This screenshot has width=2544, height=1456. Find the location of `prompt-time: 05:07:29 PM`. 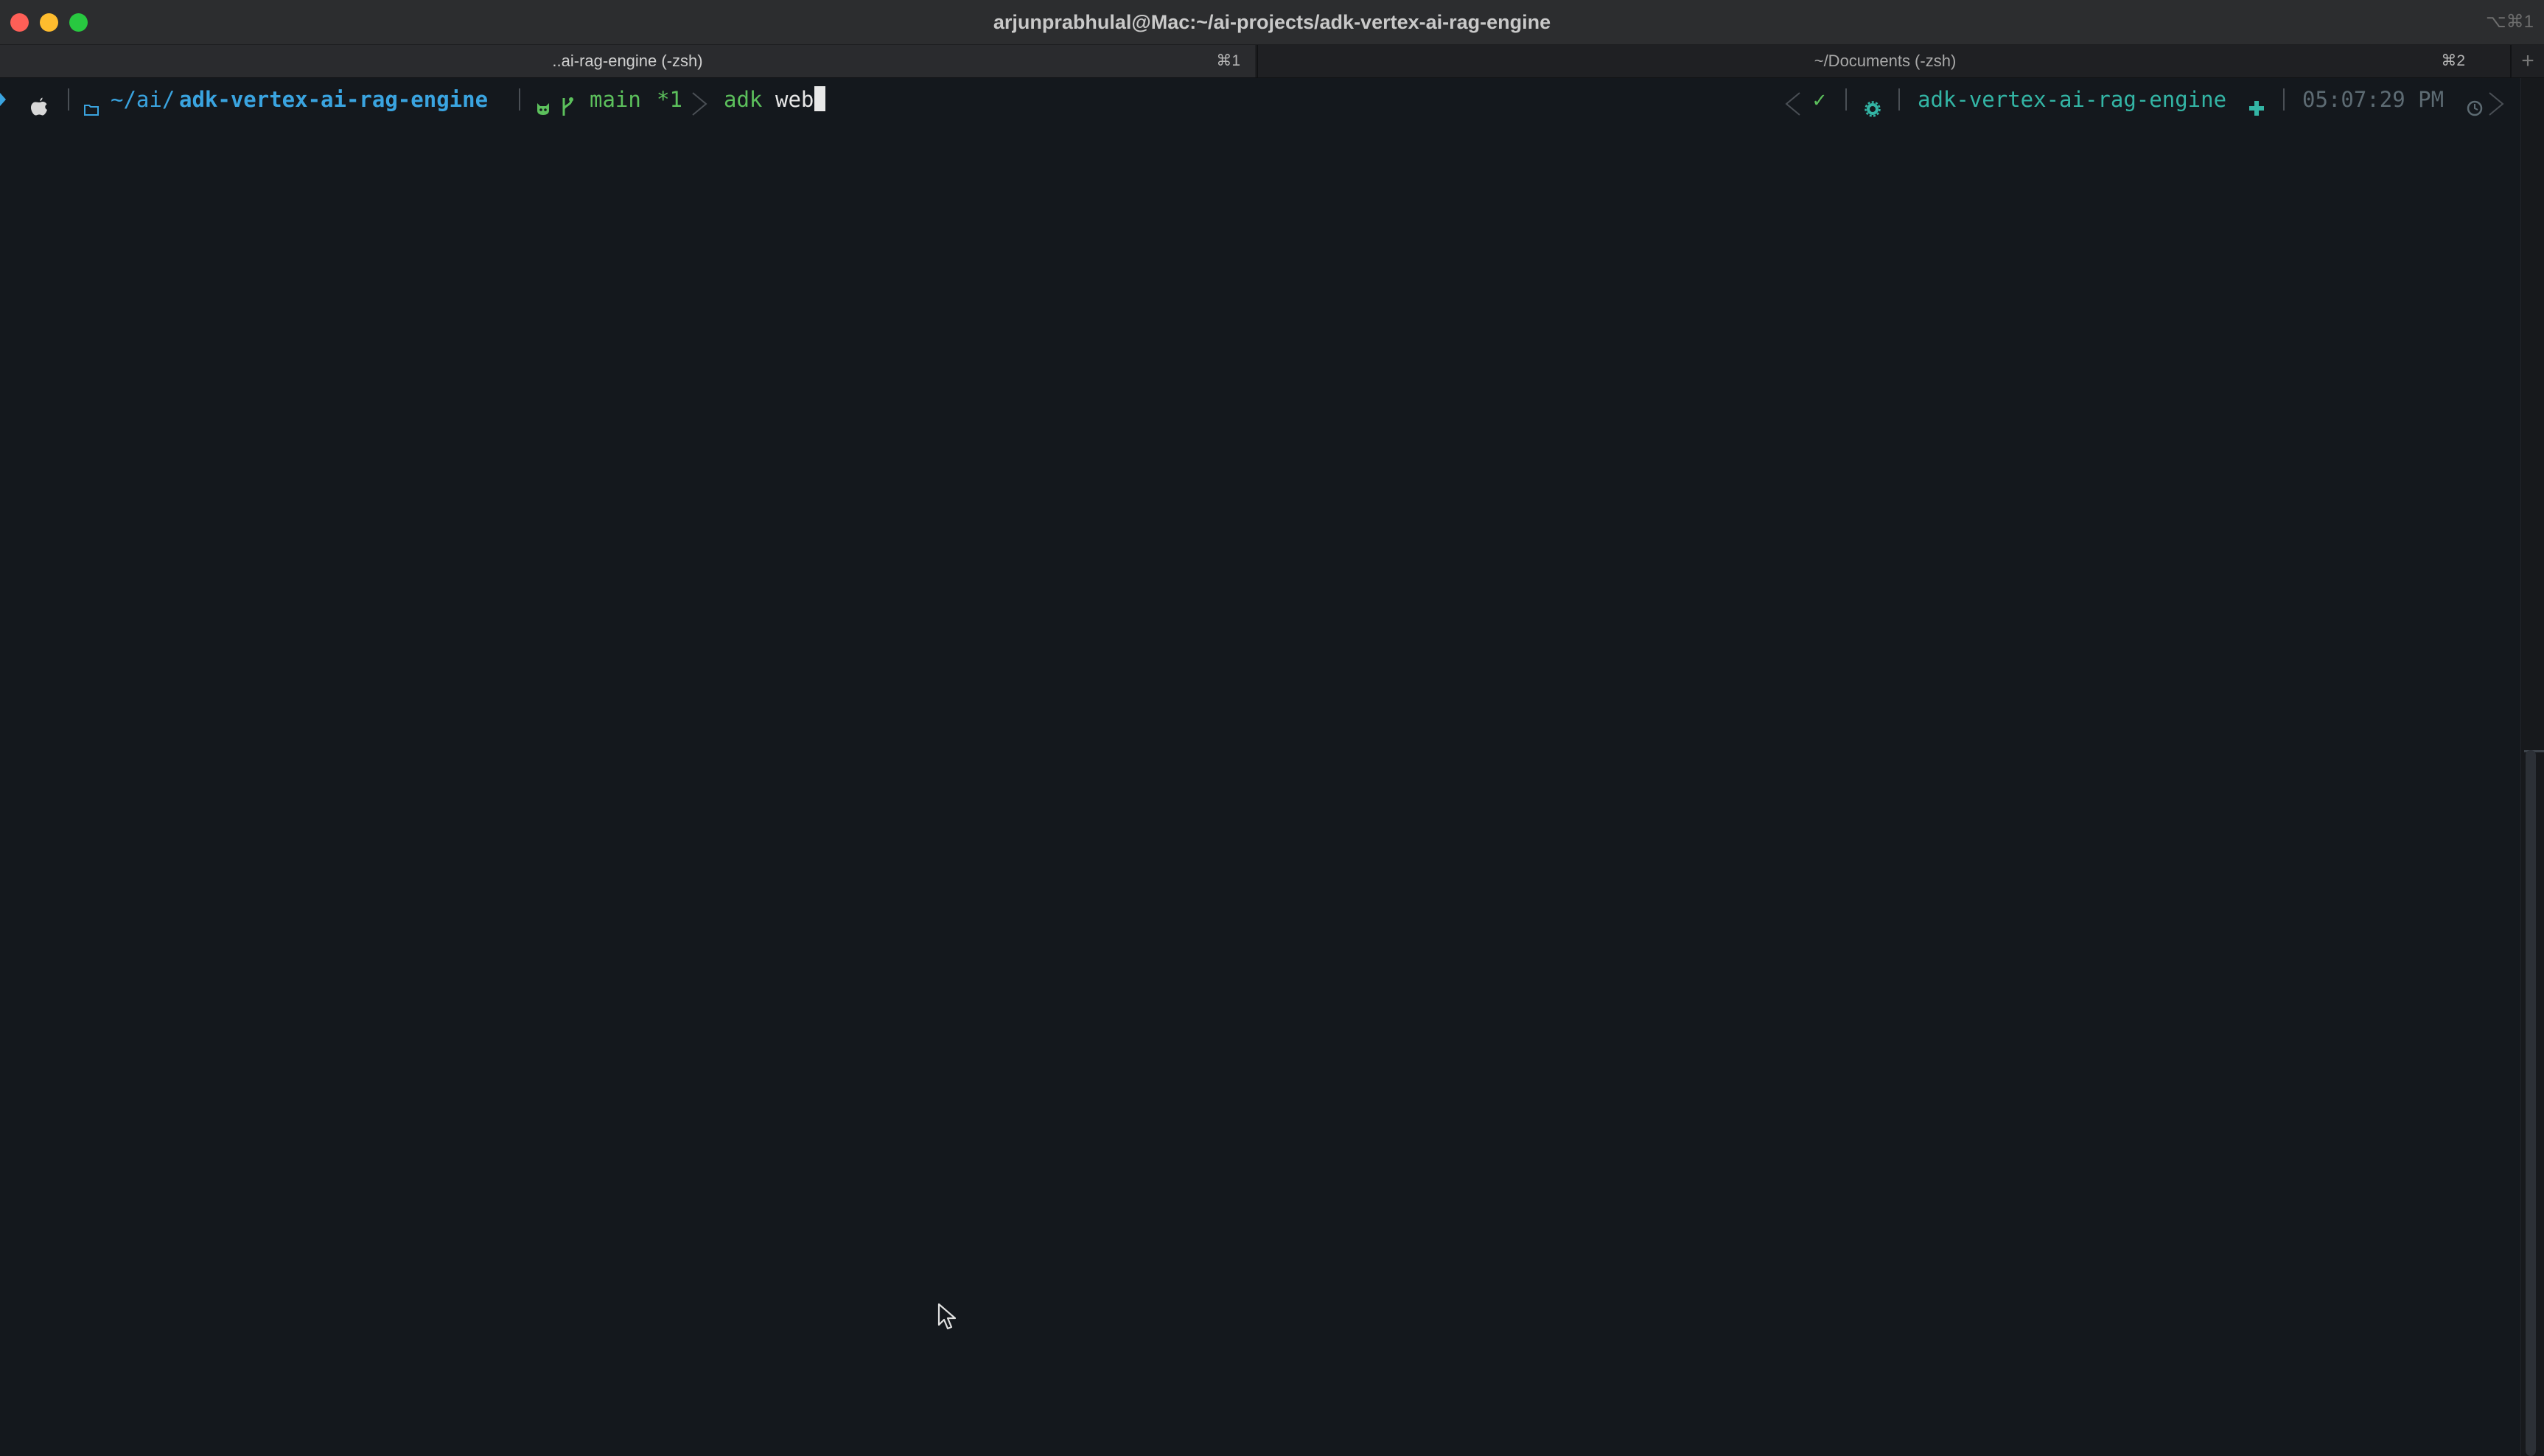

prompt-time: 05:07:29 PM is located at coordinates (2373, 100).